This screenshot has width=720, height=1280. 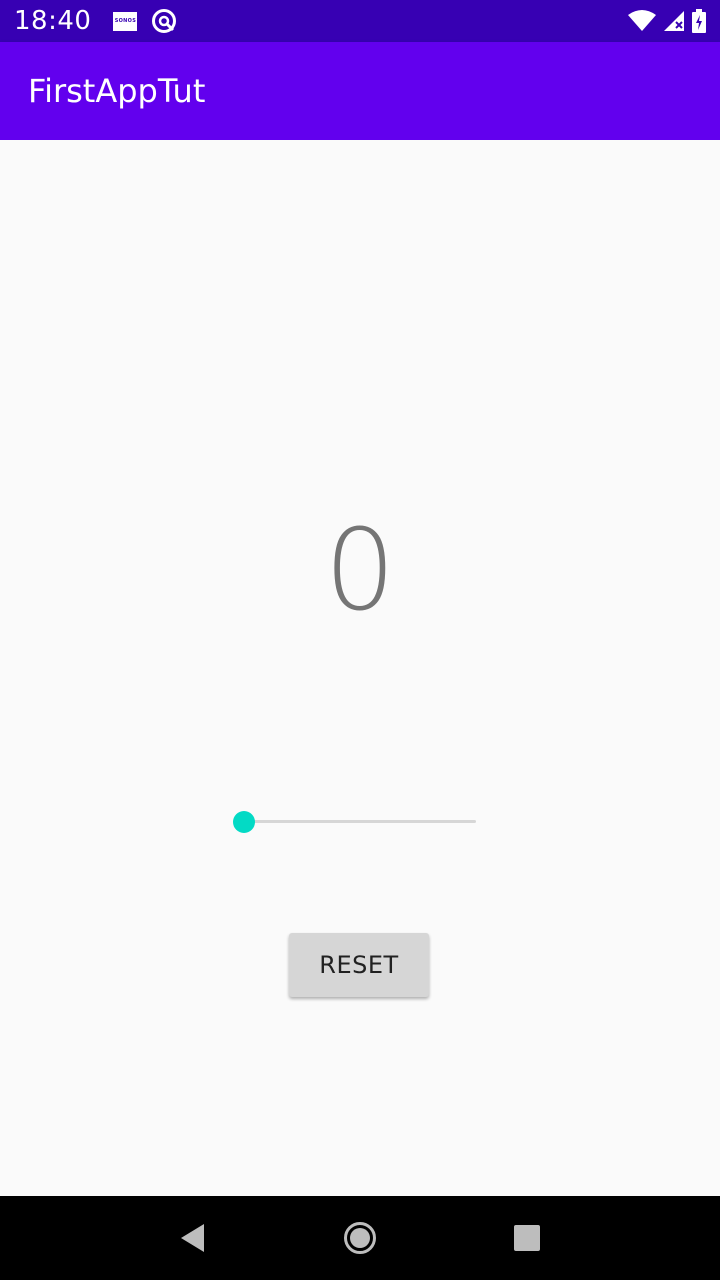 What do you see at coordinates (360, 21) in the screenshot?
I see `status-bar: 18:40 SONOS` at bounding box center [360, 21].